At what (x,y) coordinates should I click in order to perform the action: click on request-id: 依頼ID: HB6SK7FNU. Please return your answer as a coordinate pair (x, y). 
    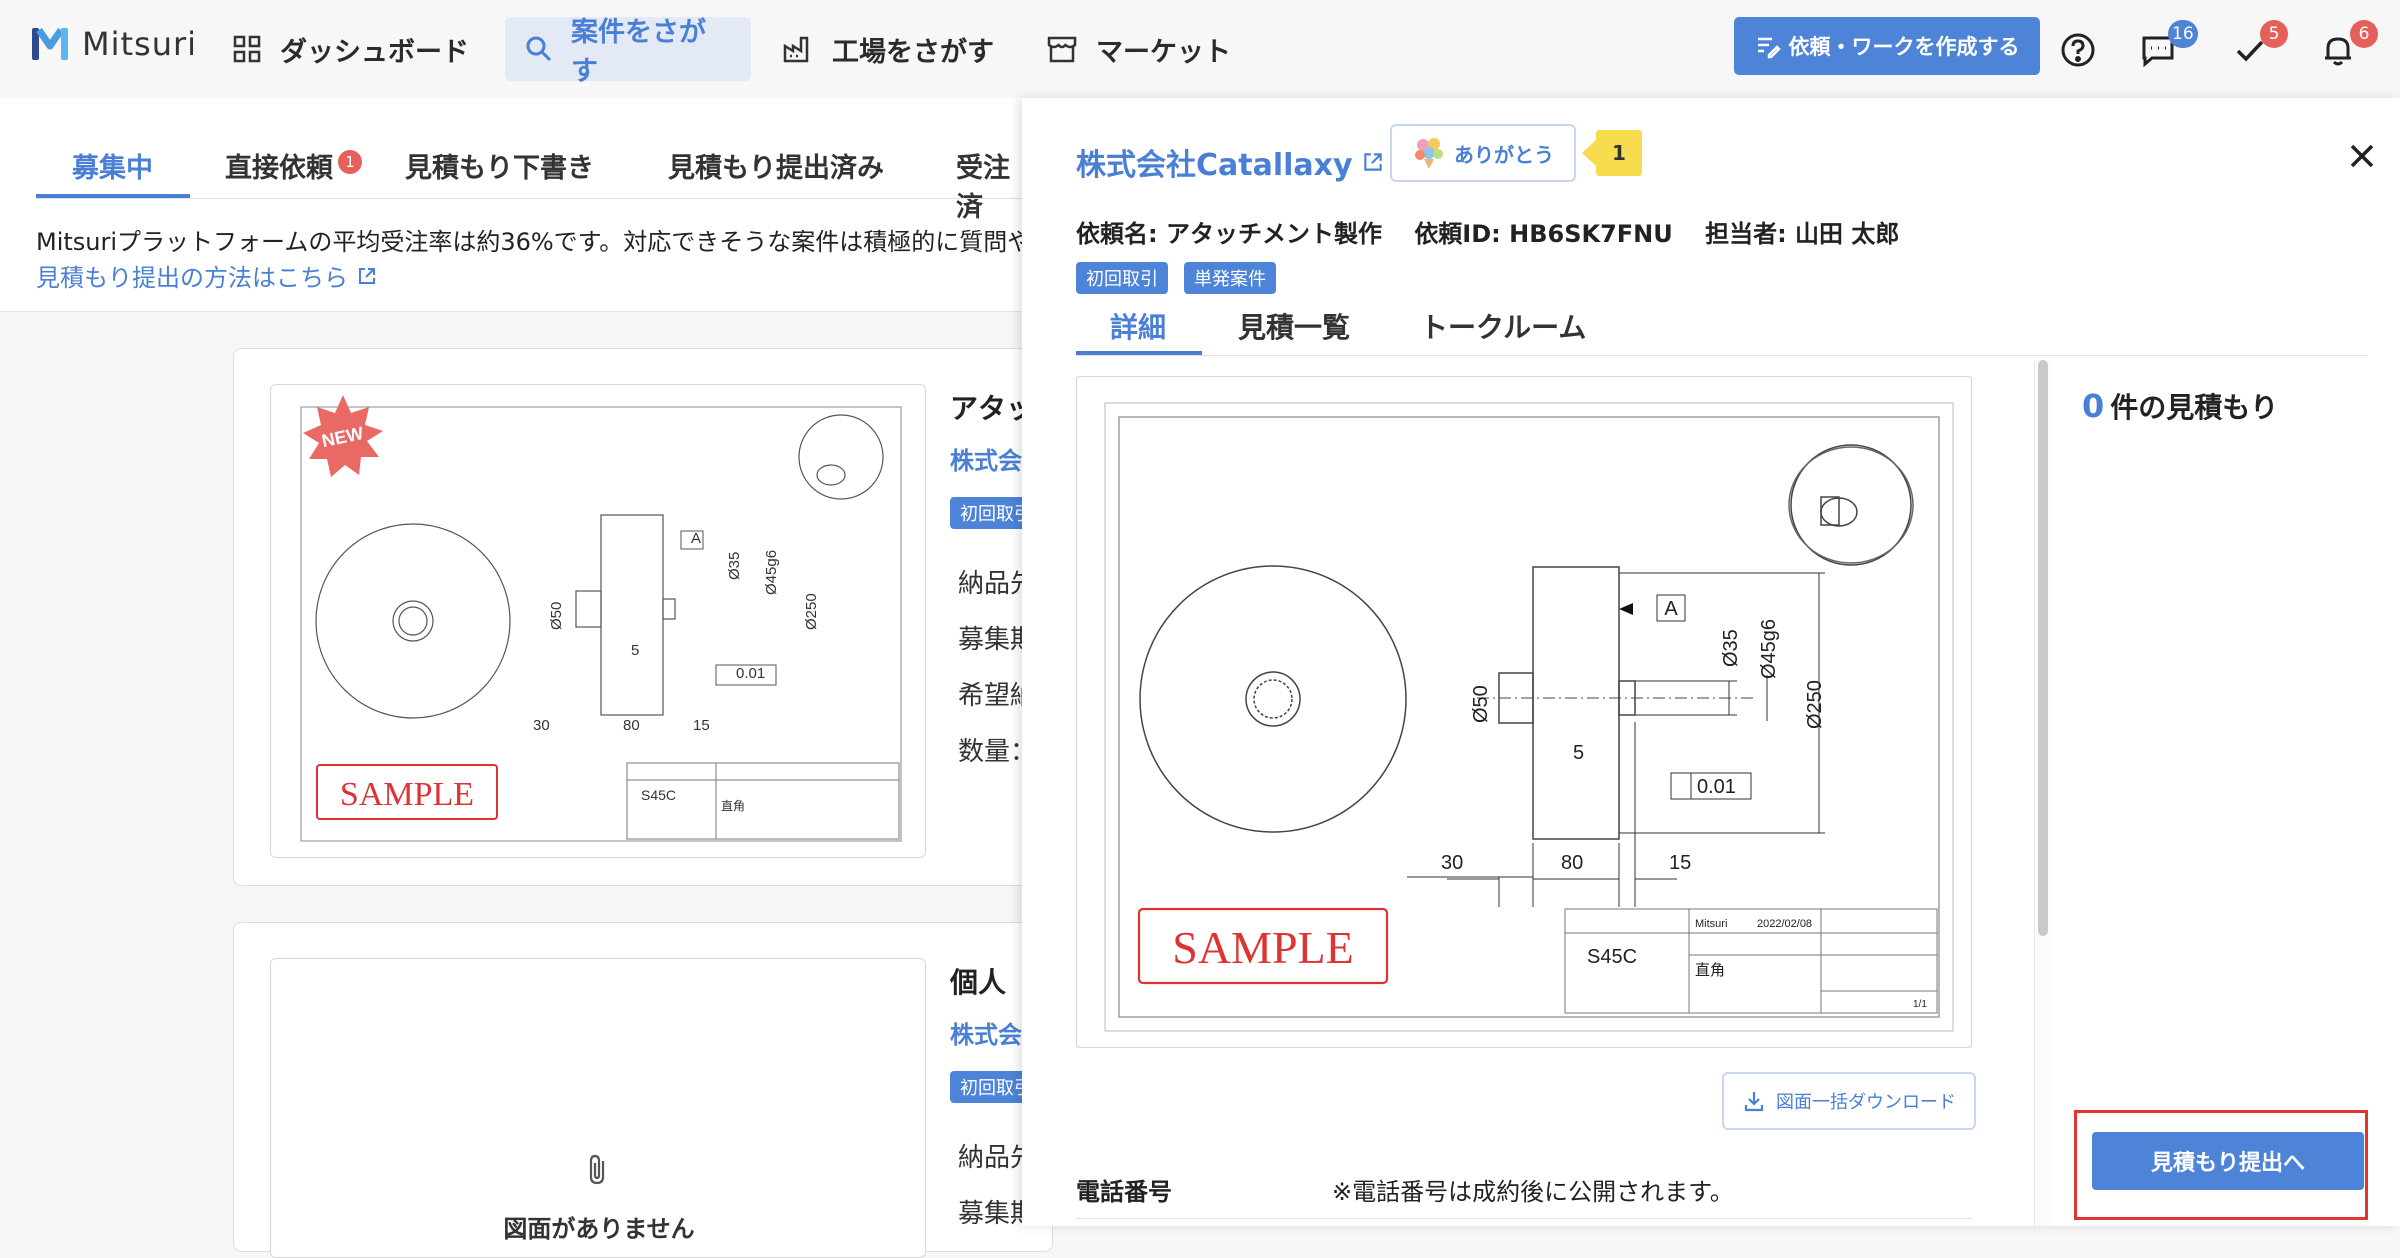
    Looking at the image, I should click on (1543, 234).